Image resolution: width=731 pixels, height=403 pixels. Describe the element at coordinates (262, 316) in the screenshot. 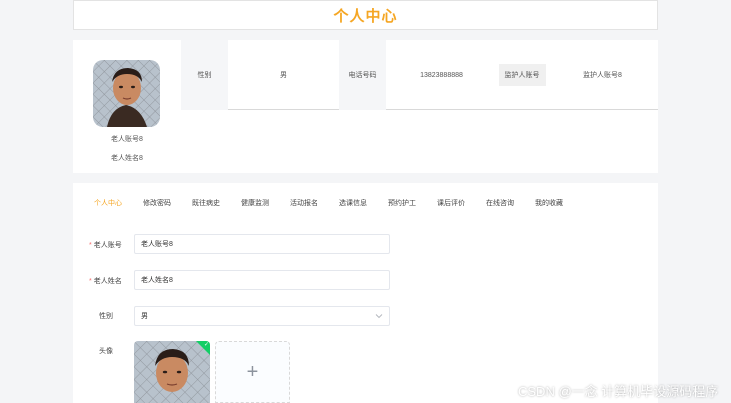

I see `gender-select: 男` at that location.